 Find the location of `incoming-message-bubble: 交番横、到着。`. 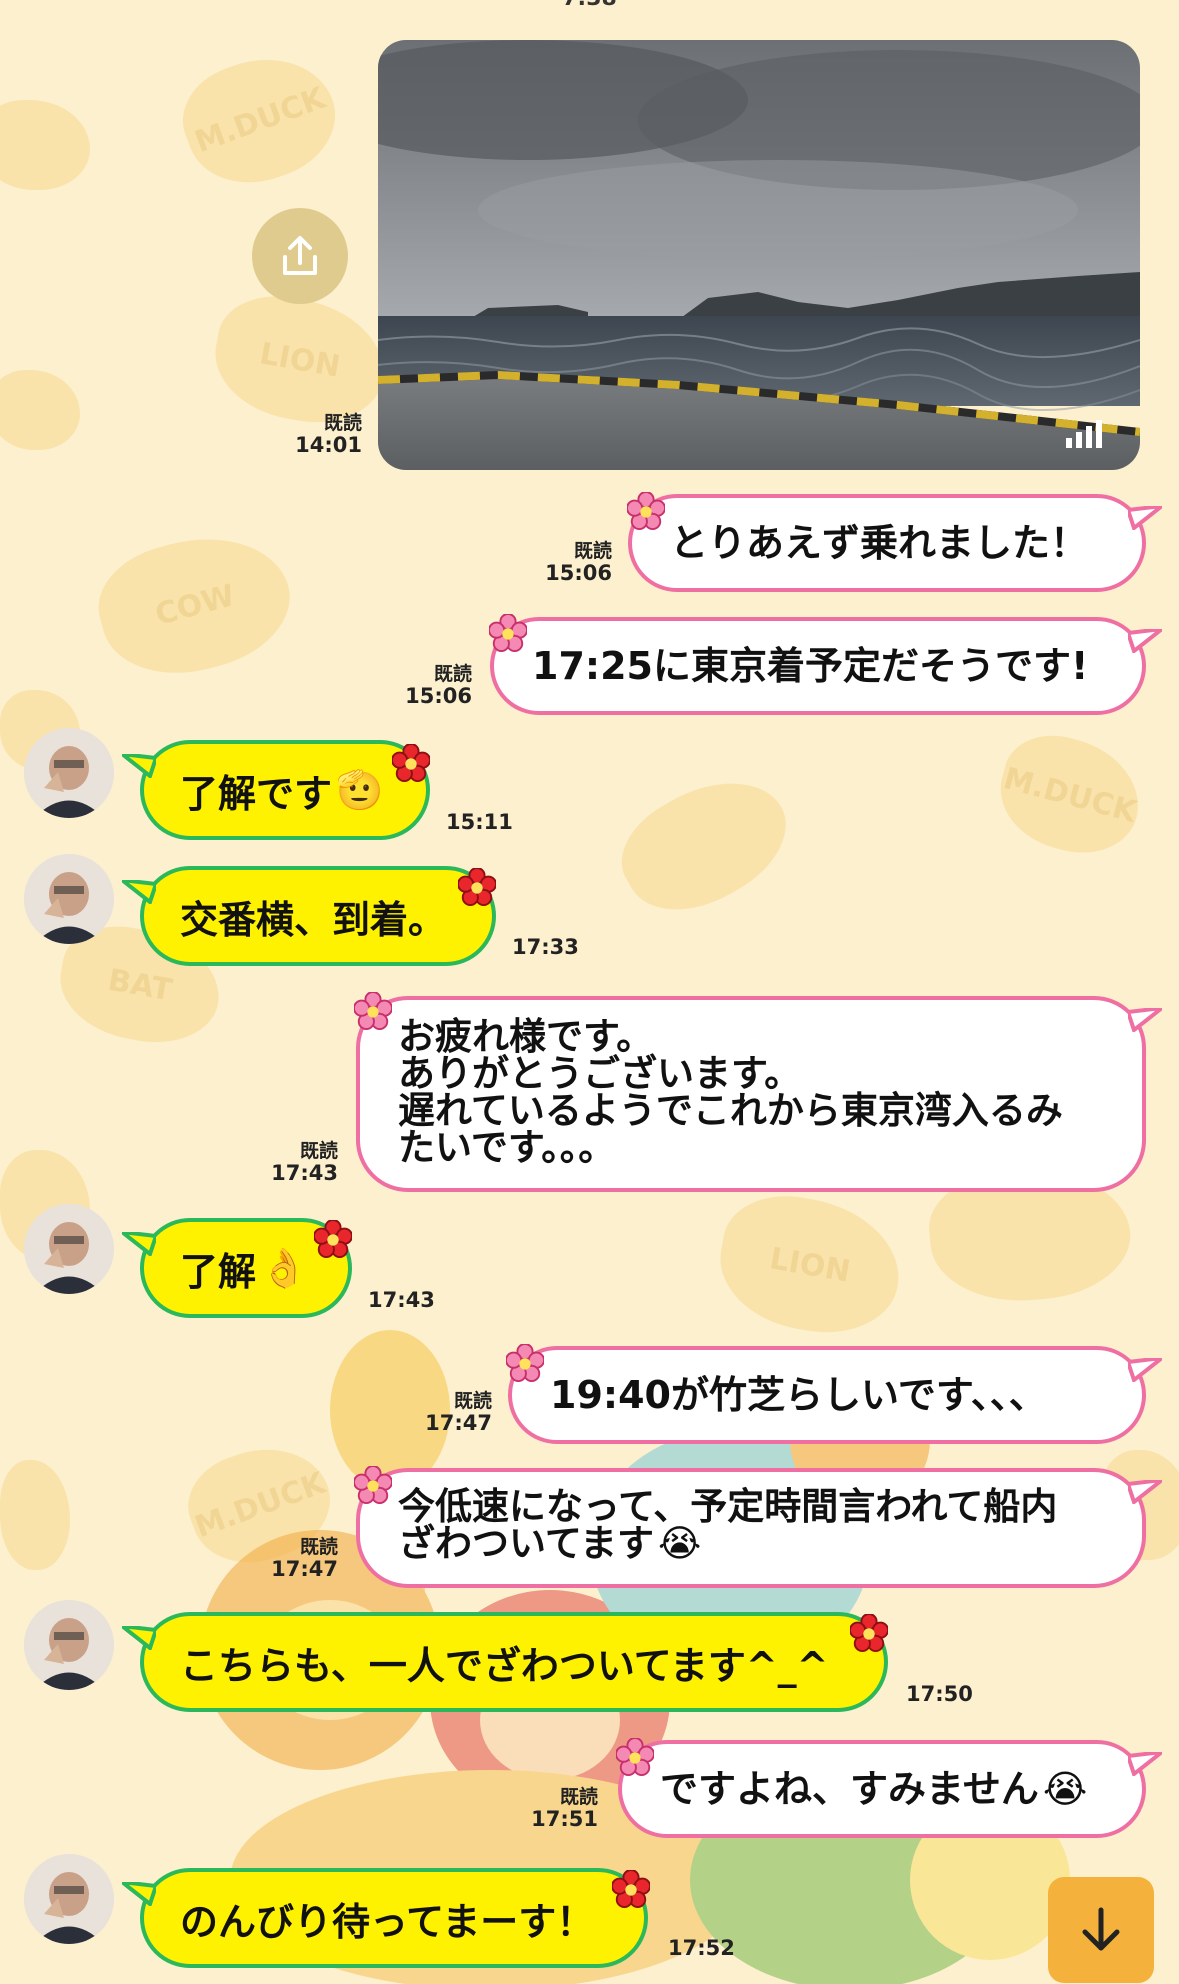

incoming-message-bubble: 交番横、到着。 is located at coordinates (309, 916).